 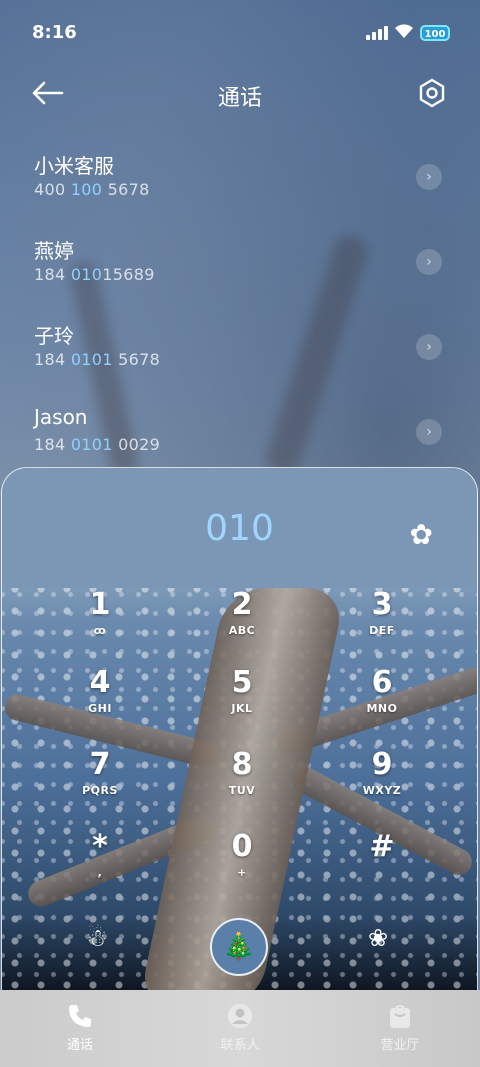 What do you see at coordinates (240, 354) in the screenshot?
I see `contact-row: 子玲 184 0101 5678 ›` at bounding box center [240, 354].